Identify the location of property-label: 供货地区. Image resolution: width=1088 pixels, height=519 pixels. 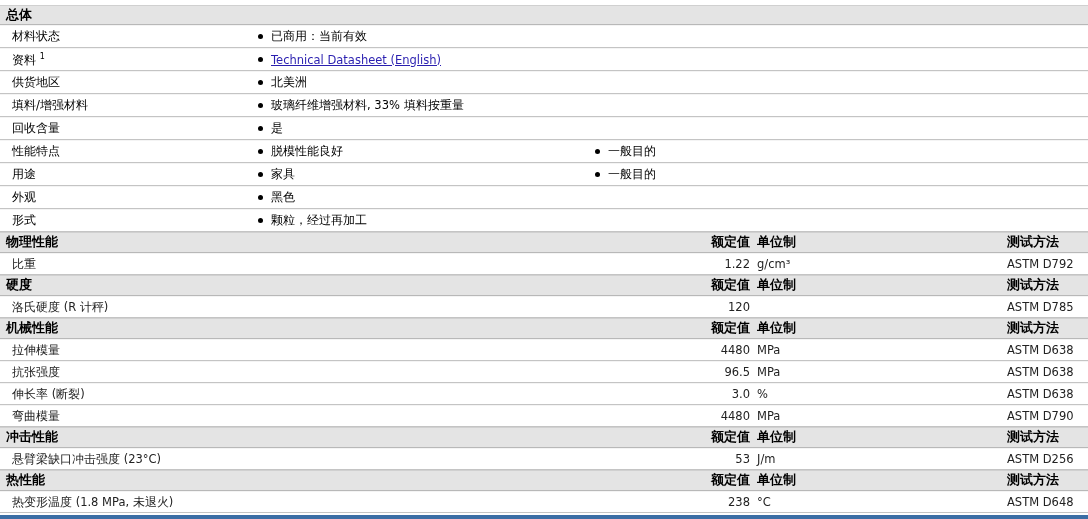
(36, 82).